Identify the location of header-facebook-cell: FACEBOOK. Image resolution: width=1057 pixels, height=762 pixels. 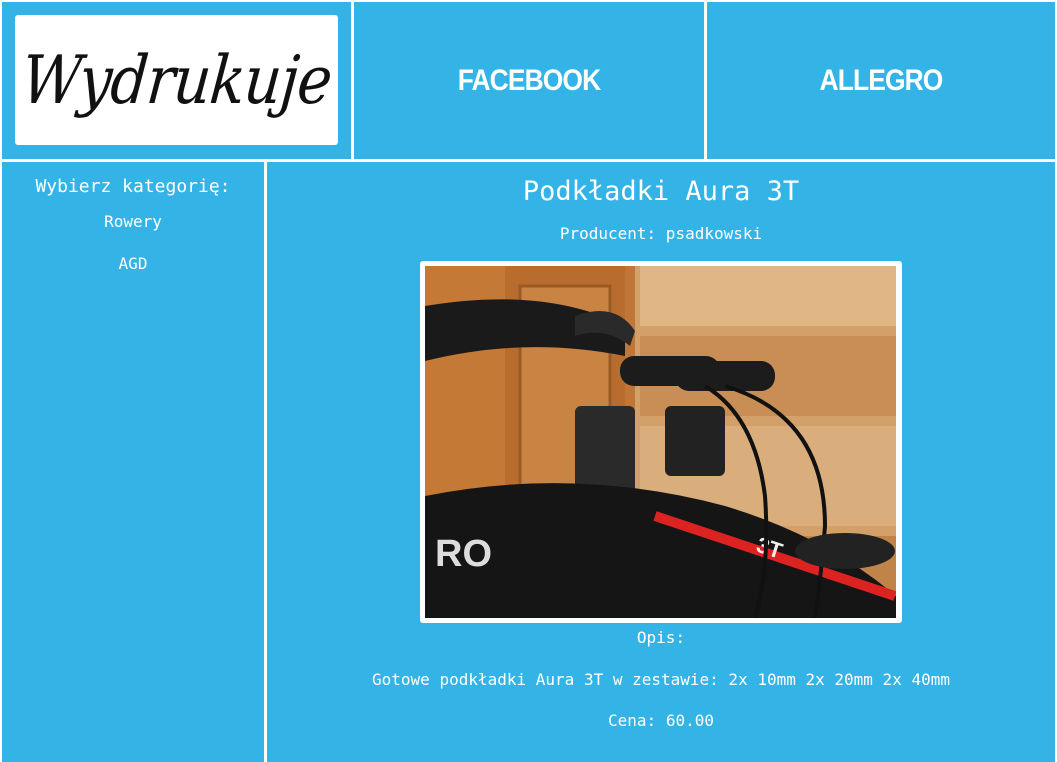
(529, 80).